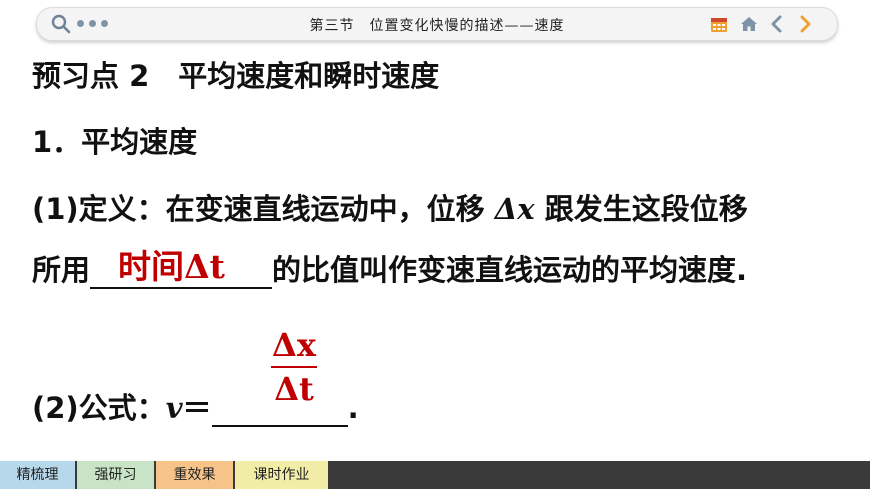 The image size is (870, 489). I want to click on answer-time-symbol: Δt, so click(204, 266).